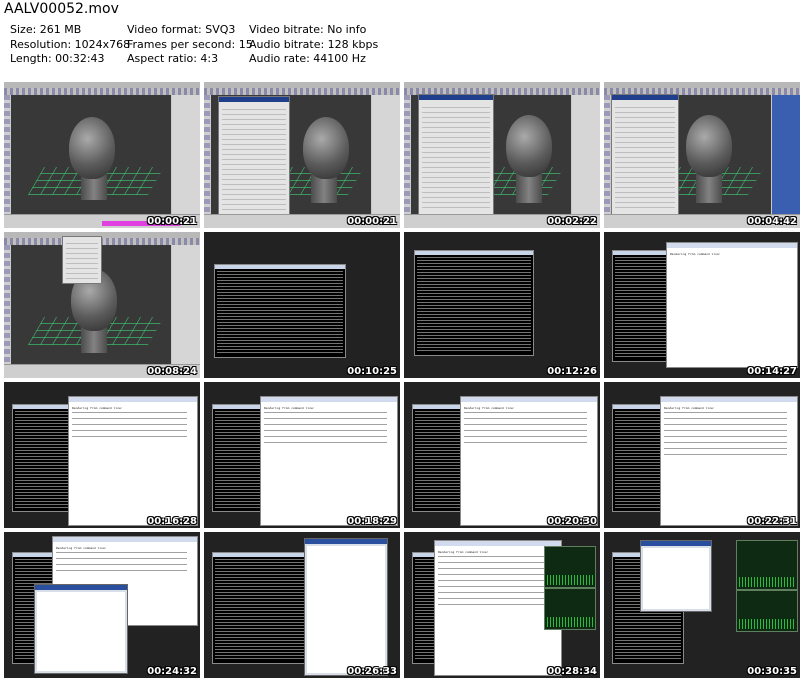  What do you see at coordinates (772, 521) in the screenshot?
I see `timestamp: 00:22:31` at bounding box center [772, 521].